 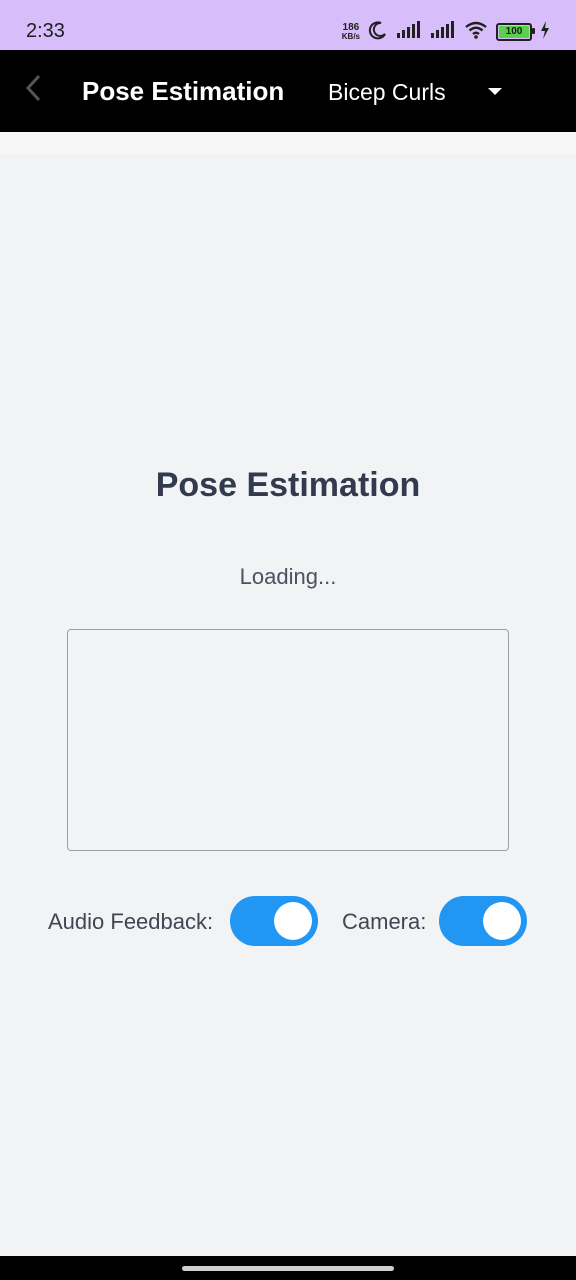 What do you see at coordinates (183, 91) in the screenshot?
I see `app-title: Pose Estimation` at bounding box center [183, 91].